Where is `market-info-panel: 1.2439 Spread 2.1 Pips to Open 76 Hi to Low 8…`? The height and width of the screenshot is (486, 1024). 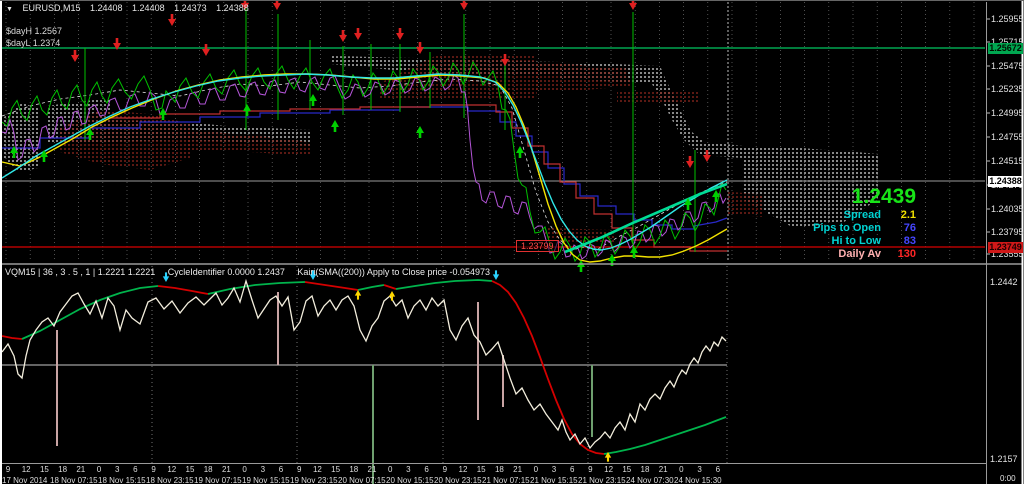 market-info-panel: 1.2439 Spread 2.1 Pips to Open 76 Hi to Low 8… is located at coordinates (864, 222).